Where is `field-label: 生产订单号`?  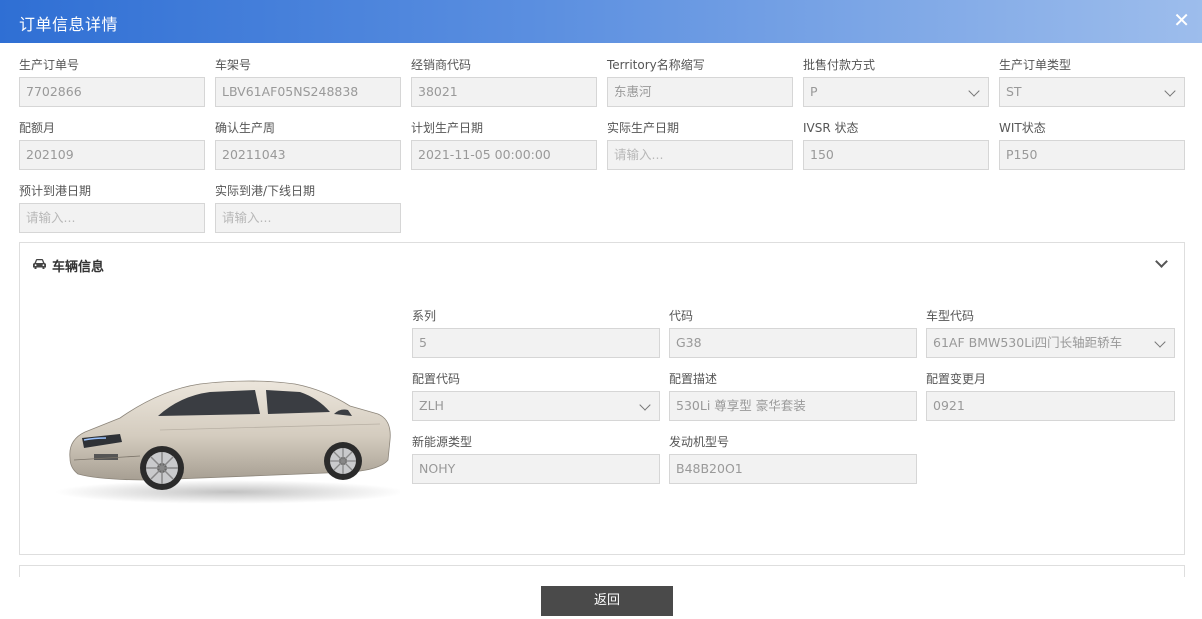
field-label: 生产订单号 is located at coordinates (49, 65).